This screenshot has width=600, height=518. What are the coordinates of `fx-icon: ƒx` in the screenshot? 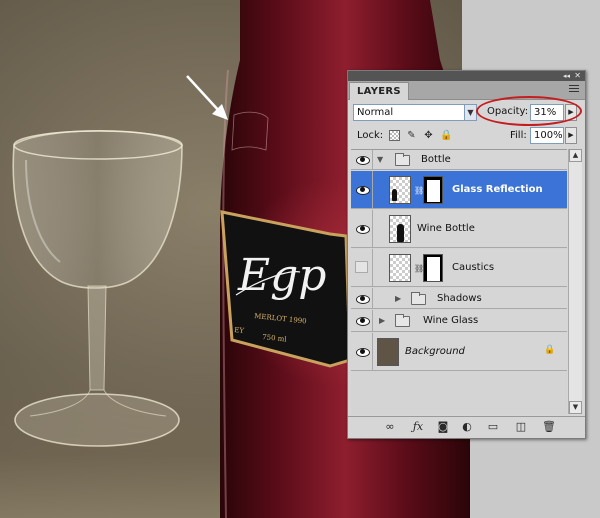 It's located at (418, 427).